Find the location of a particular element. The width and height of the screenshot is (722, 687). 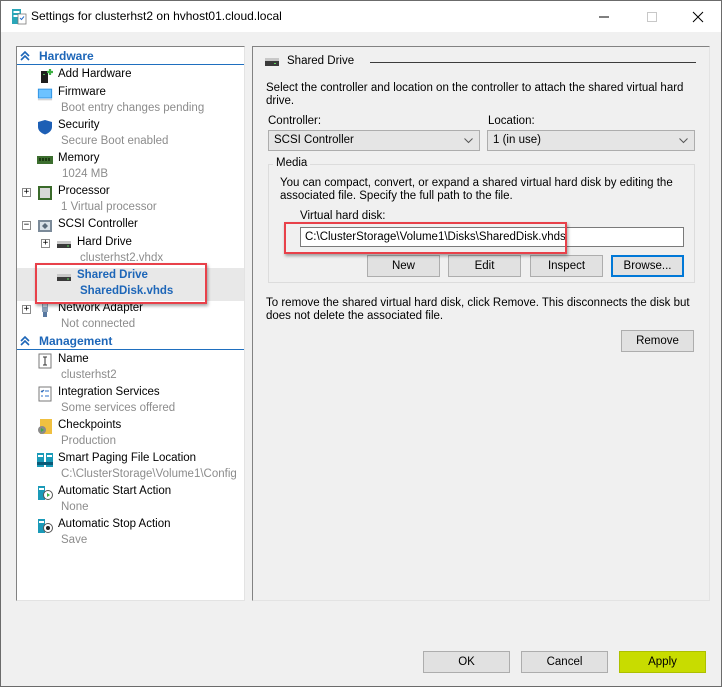

add-hardware-icon is located at coordinates (47, 76).